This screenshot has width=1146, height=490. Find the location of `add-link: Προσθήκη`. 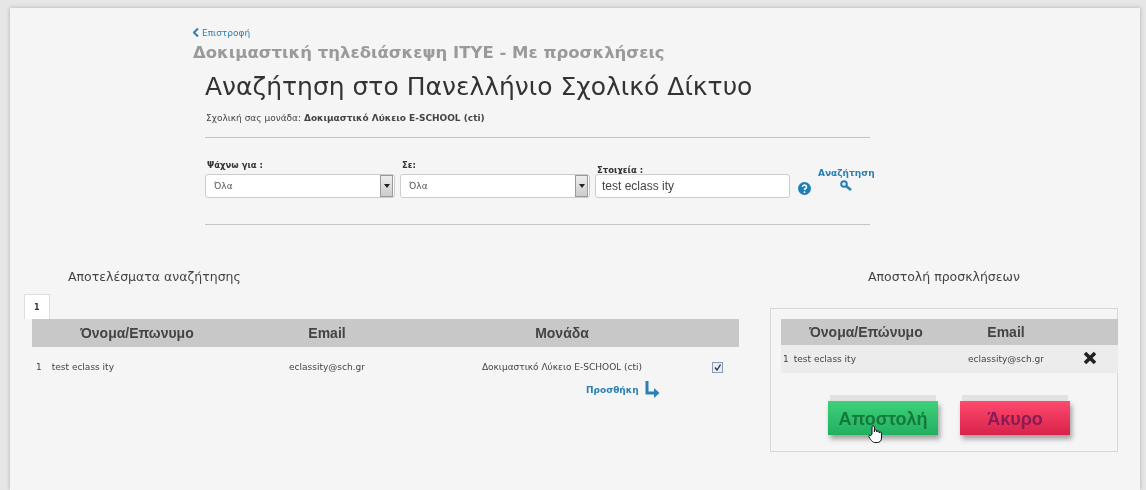

add-link: Προσθήκη is located at coordinates (623, 389).